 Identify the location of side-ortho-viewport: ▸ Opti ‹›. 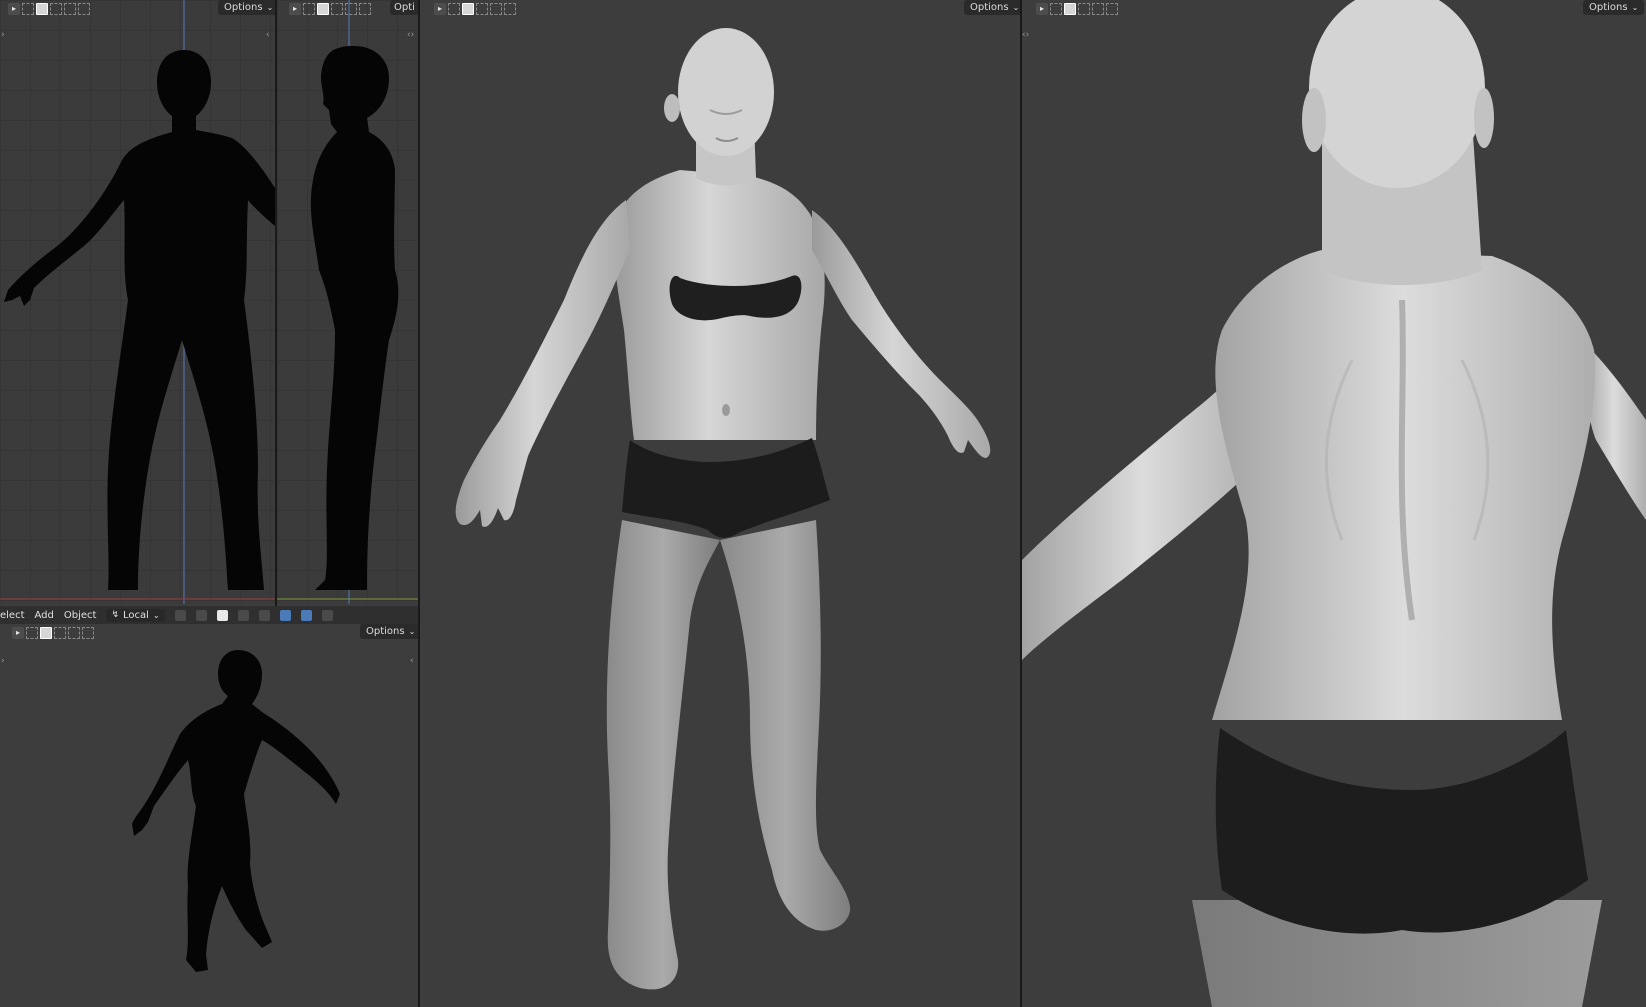
(347, 302).